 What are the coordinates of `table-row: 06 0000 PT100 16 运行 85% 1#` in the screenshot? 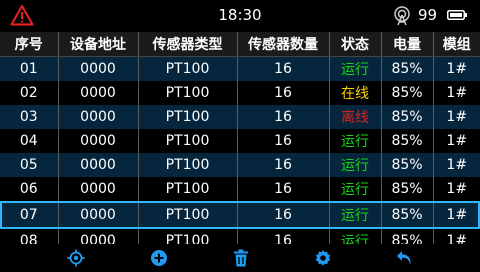 It's located at (240, 189).